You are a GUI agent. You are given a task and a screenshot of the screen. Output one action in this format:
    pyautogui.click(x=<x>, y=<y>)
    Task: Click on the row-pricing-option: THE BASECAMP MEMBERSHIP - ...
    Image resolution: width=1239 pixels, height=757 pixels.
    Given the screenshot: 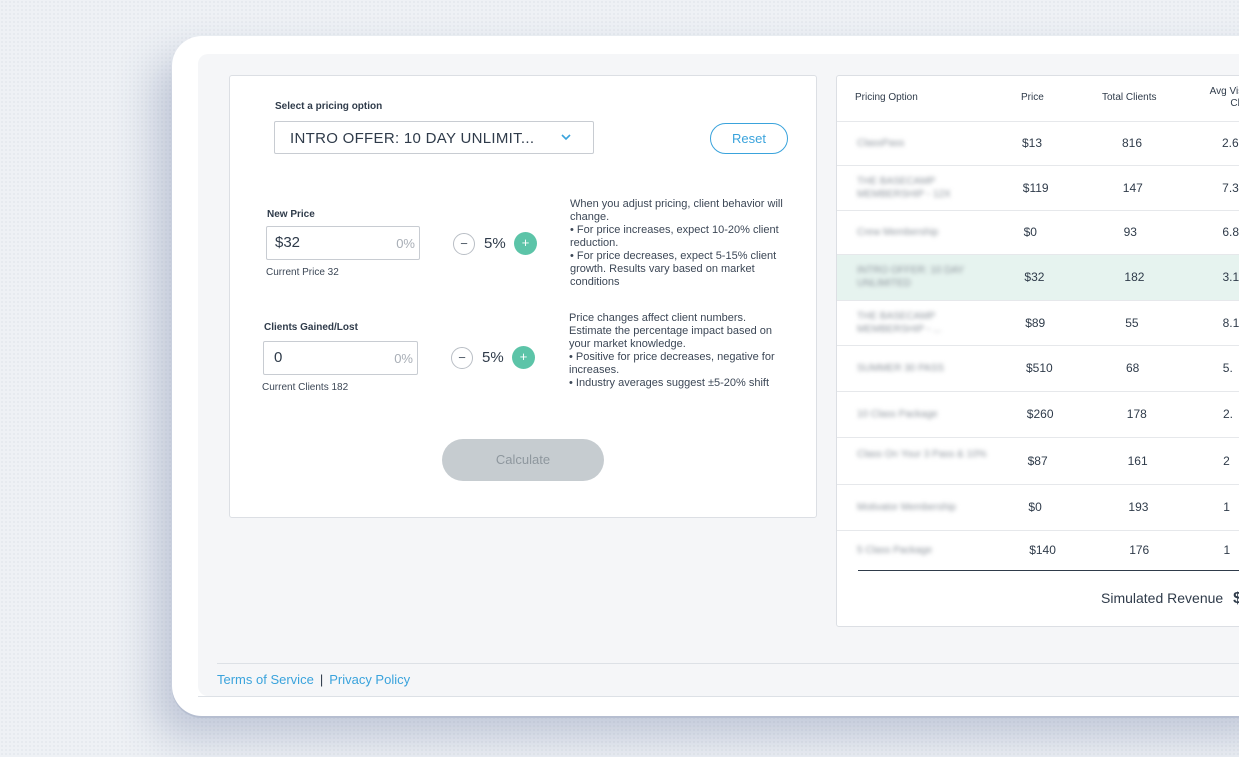 What is the action you would take?
    pyautogui.click(x=899, y=322)
    